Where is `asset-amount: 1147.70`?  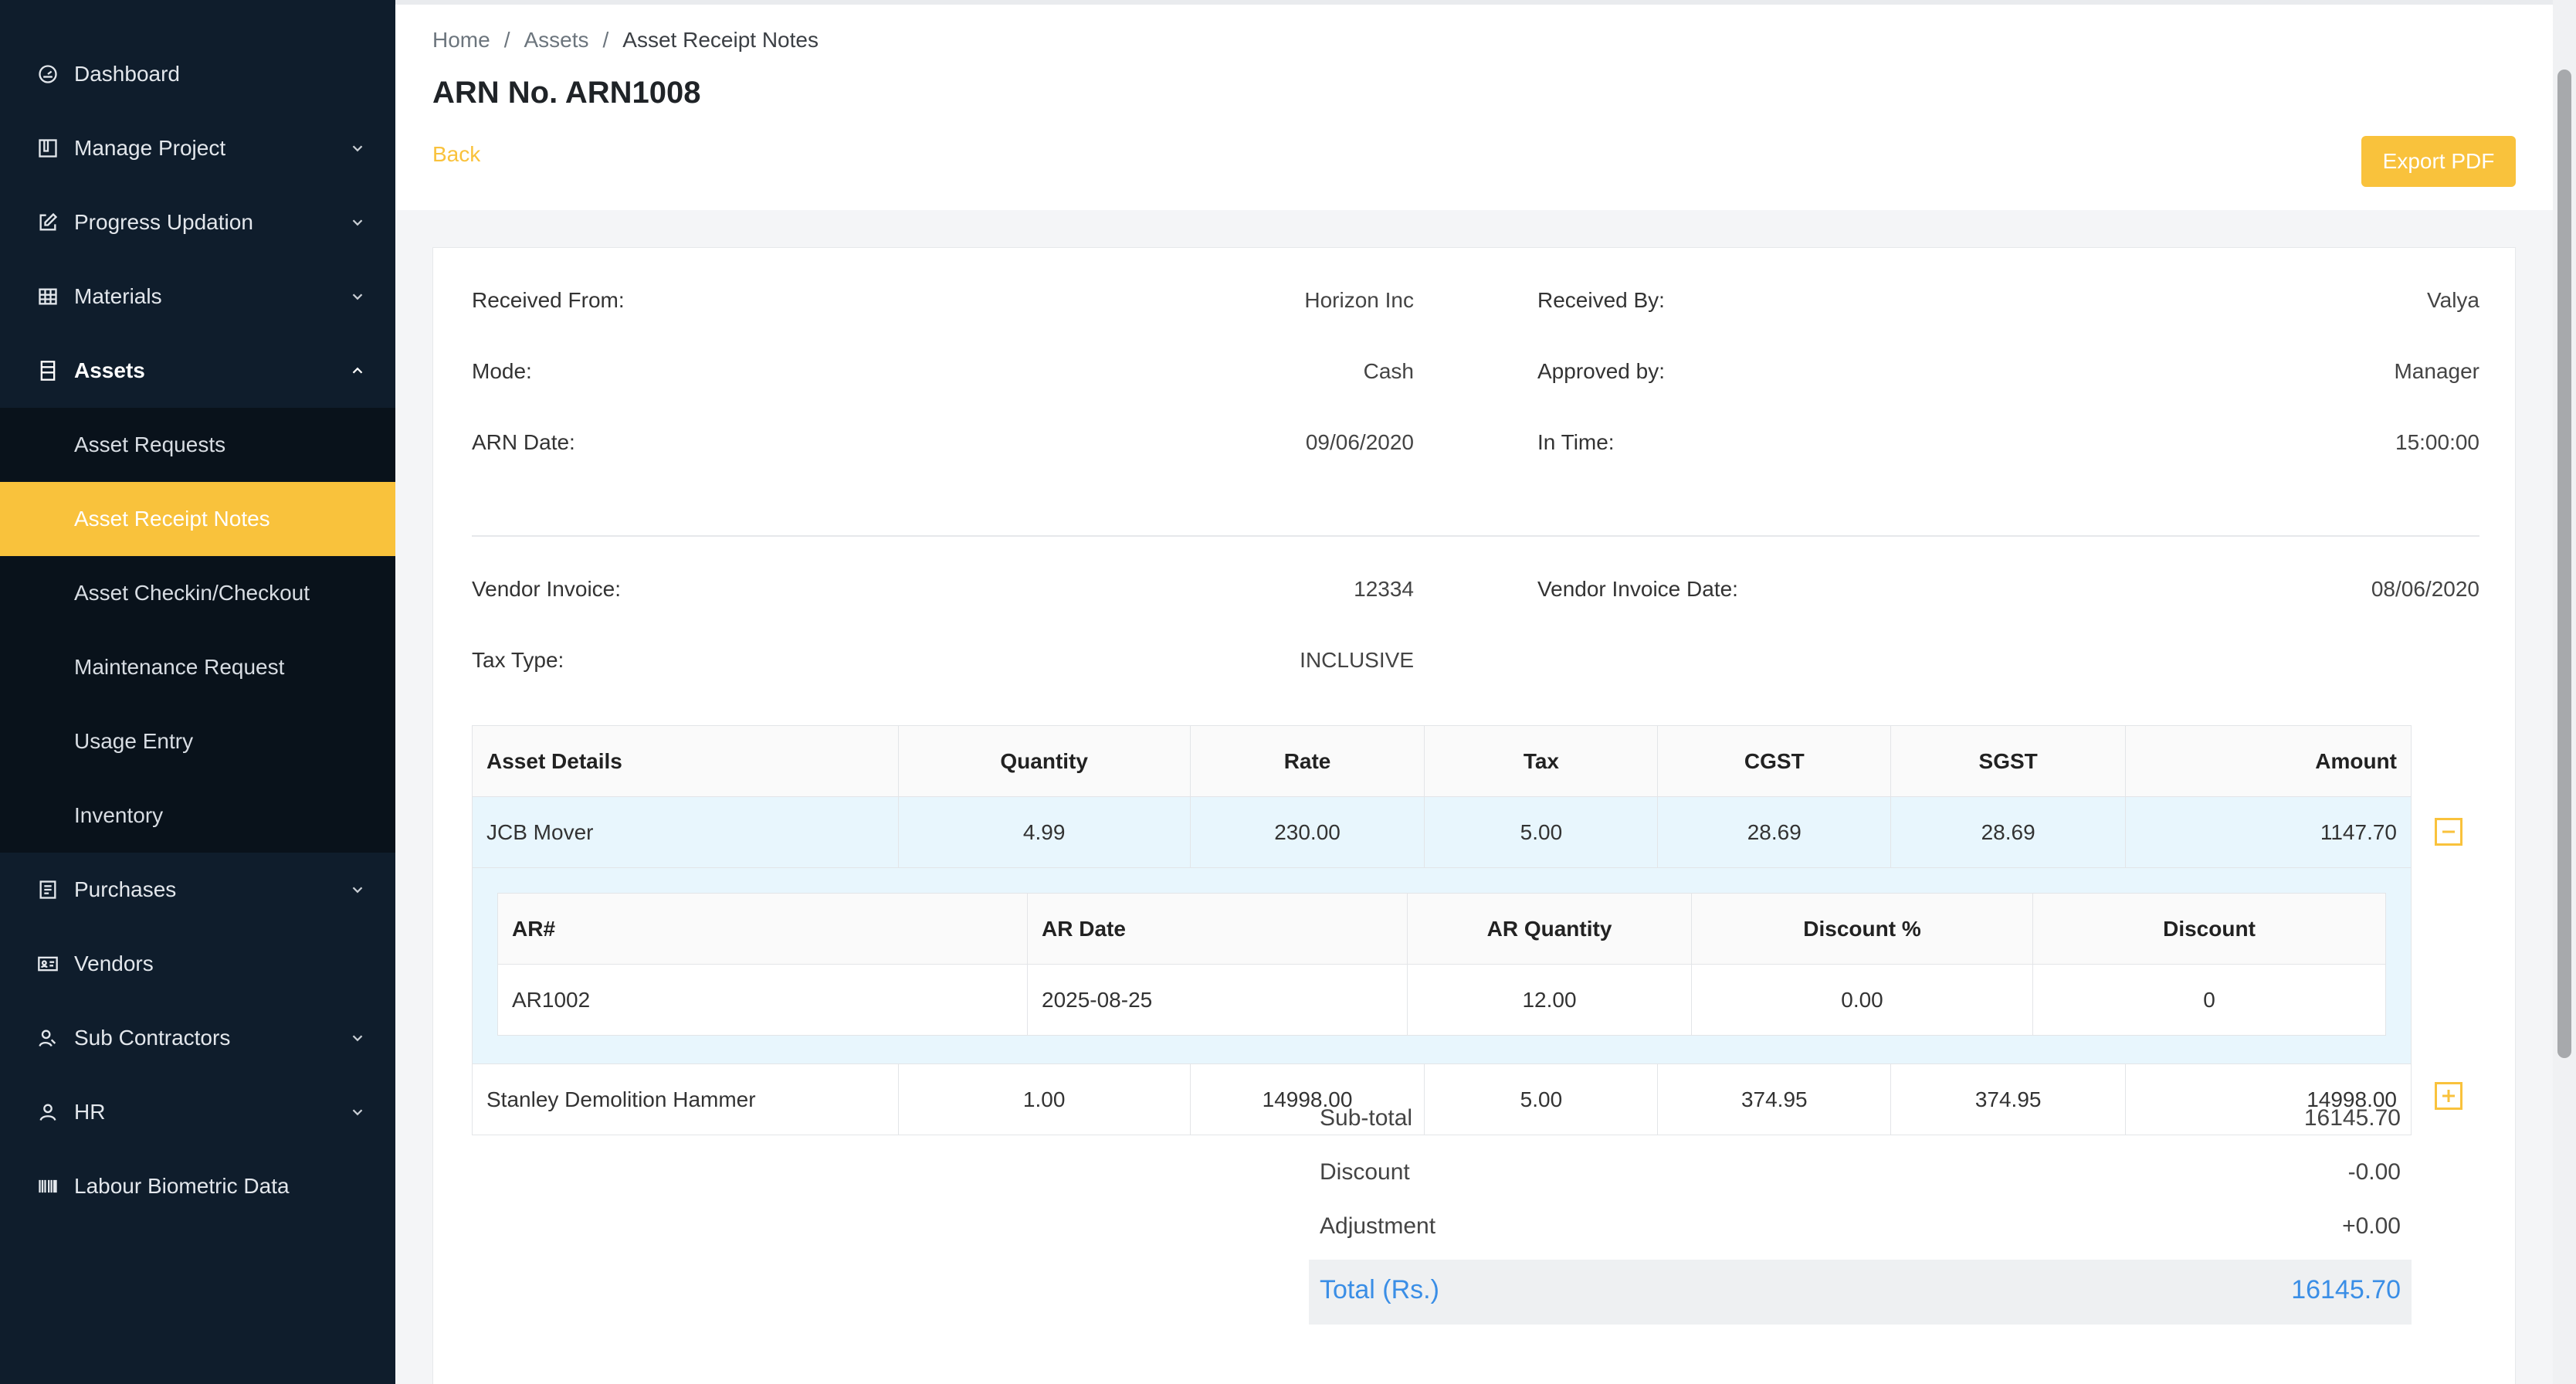 asset-amount: 1147.70 is located at coordinates (2268, 832).